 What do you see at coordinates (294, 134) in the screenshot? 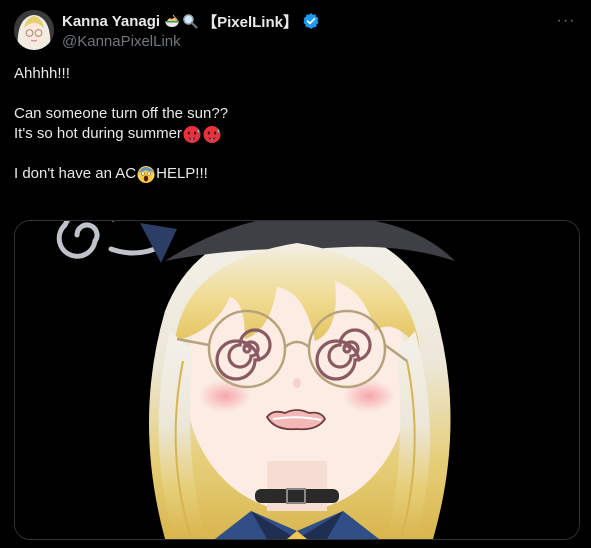
I see `text-line-3-row: It's so hot during summer` at bounding box center [294, 134].